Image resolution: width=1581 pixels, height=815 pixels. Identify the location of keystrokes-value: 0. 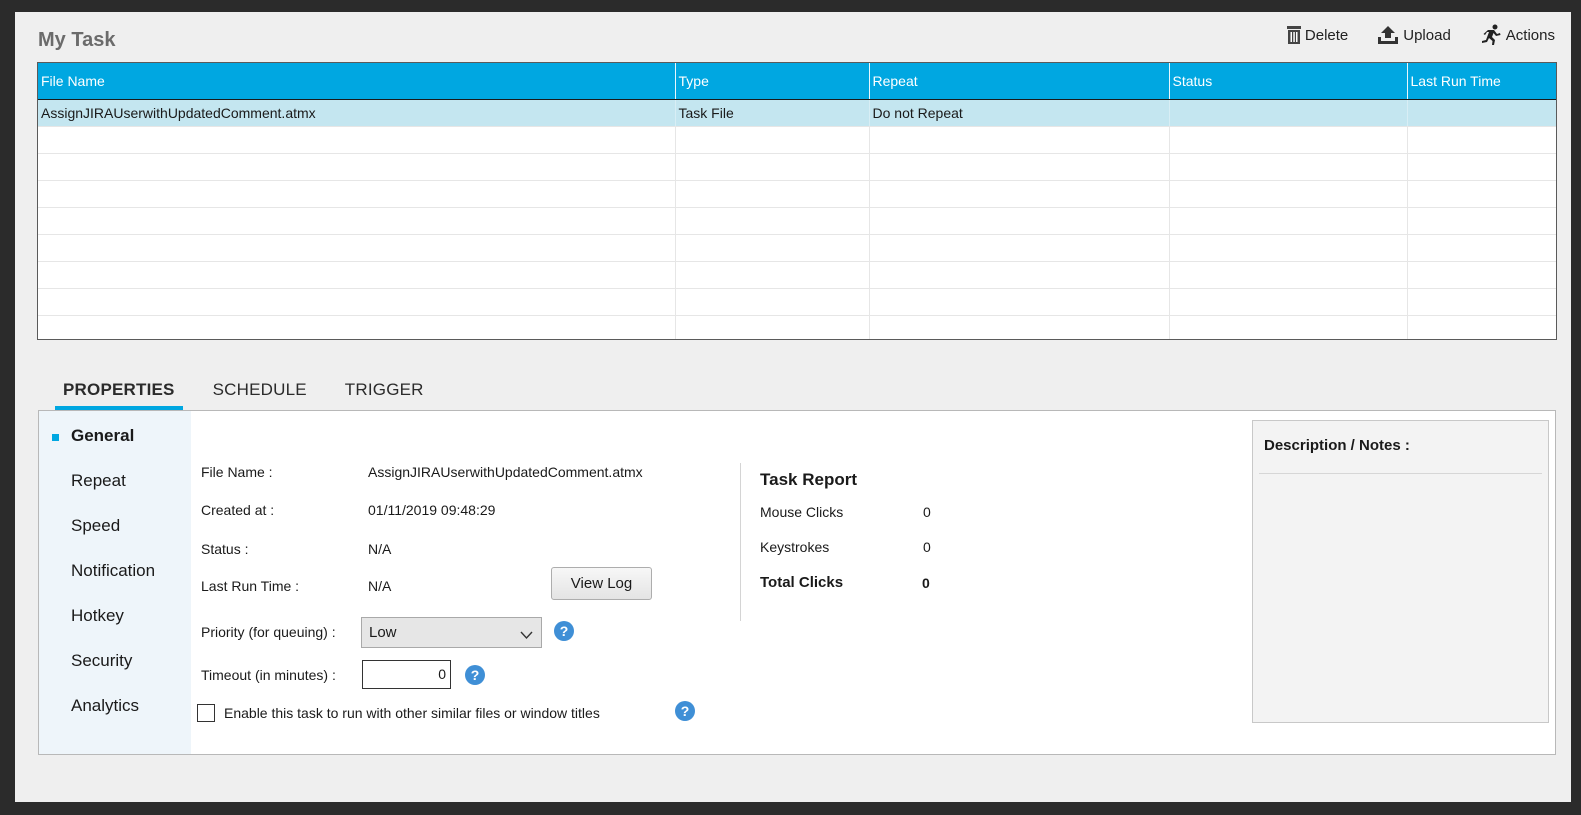
(927, 547).